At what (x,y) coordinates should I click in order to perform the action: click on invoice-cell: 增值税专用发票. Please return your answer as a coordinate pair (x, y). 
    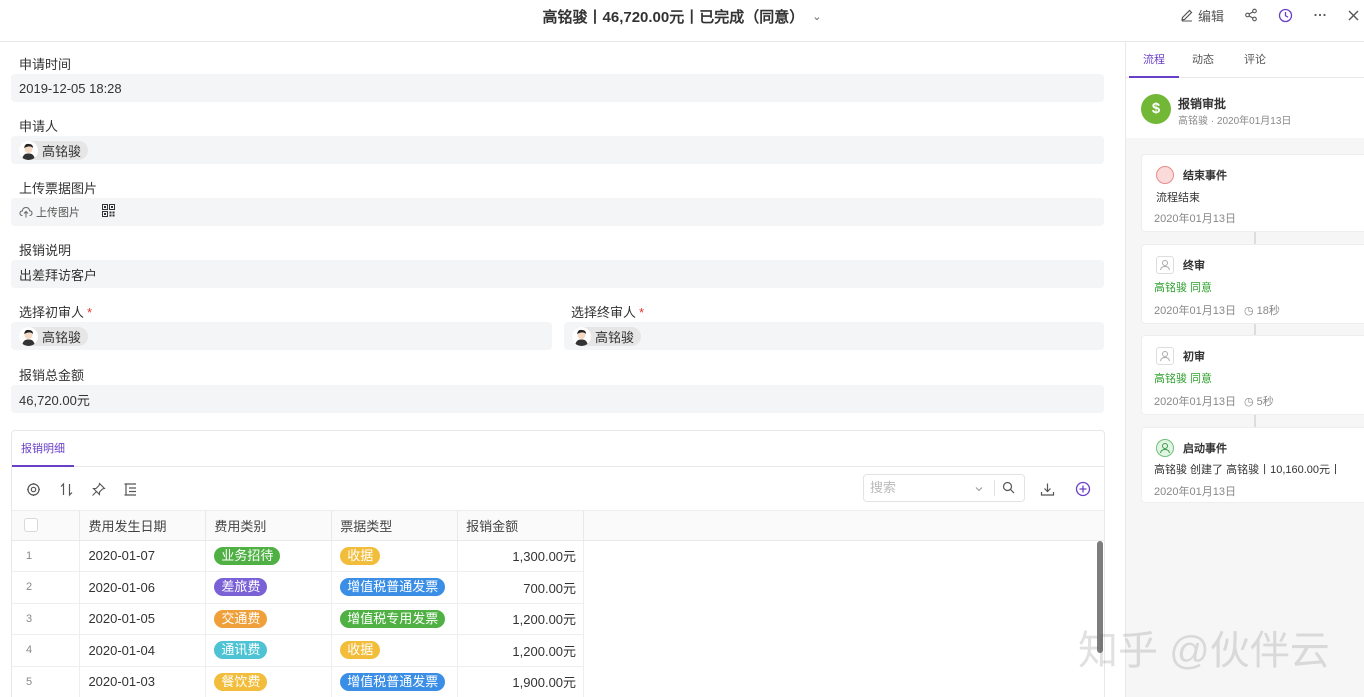
    Looking at the image, I should click on (395, 619).